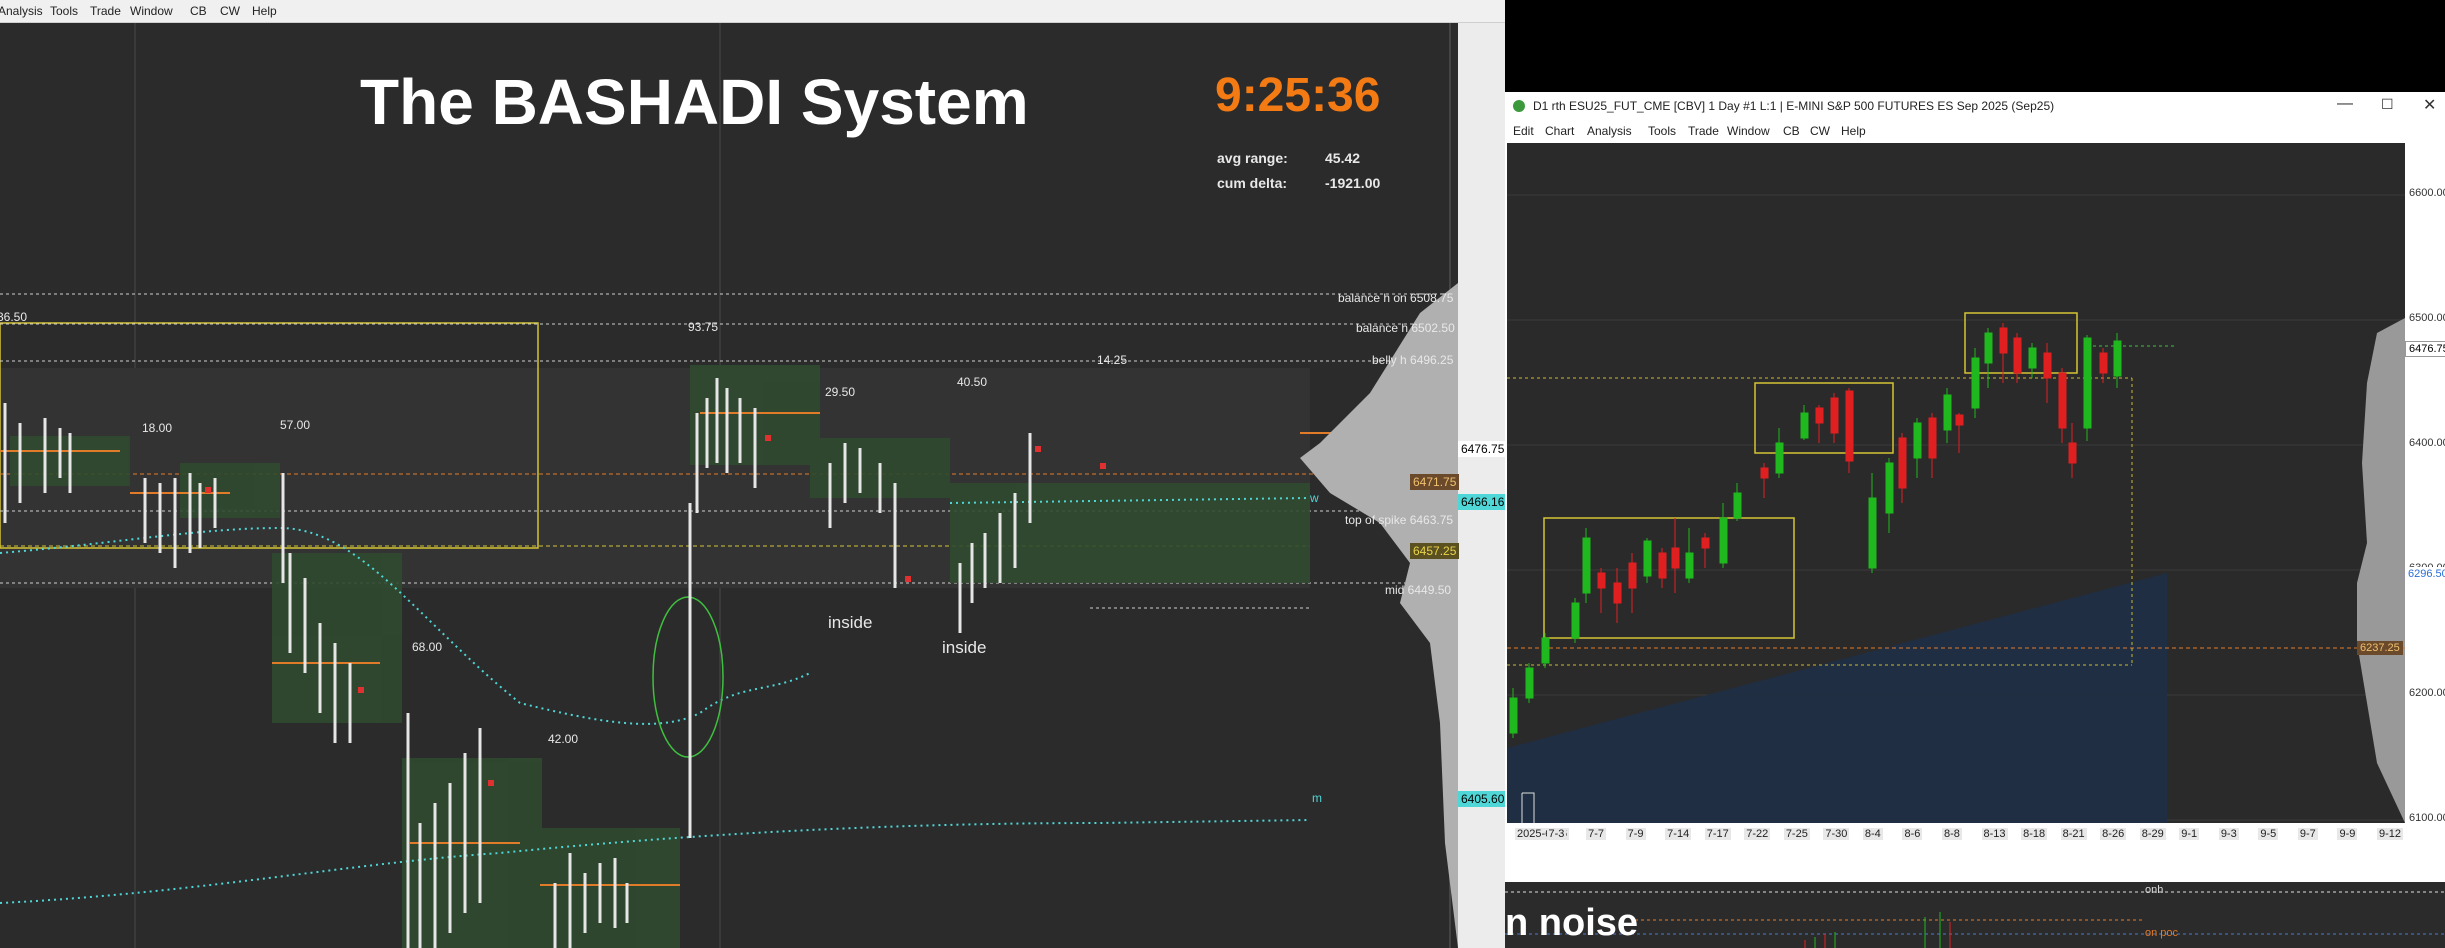  I want to click on axis-tick: 6500.00, so click(2427, 318).